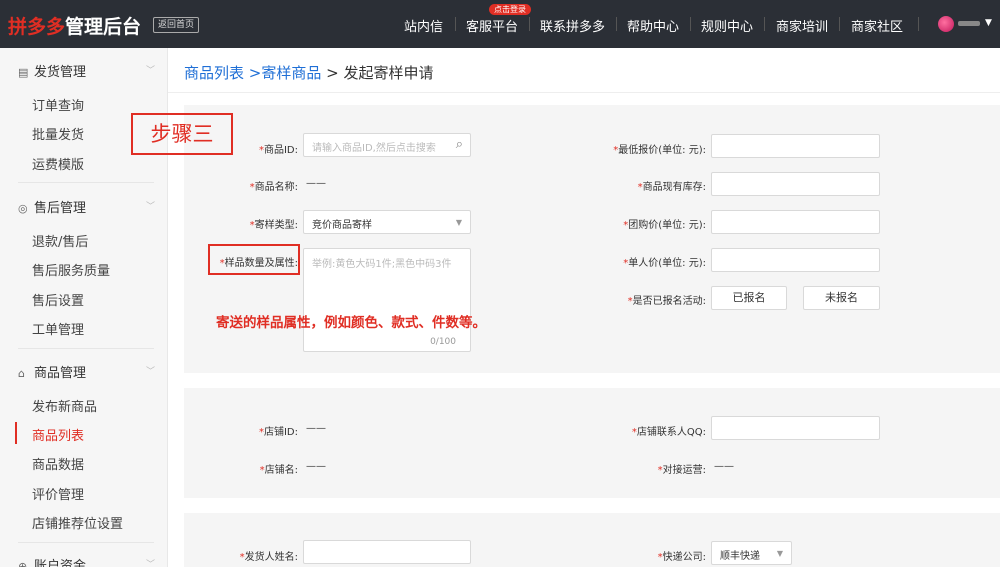  Describe the element at coordinates (795, 184) in the screenshot. I see `stock-input` at that location.